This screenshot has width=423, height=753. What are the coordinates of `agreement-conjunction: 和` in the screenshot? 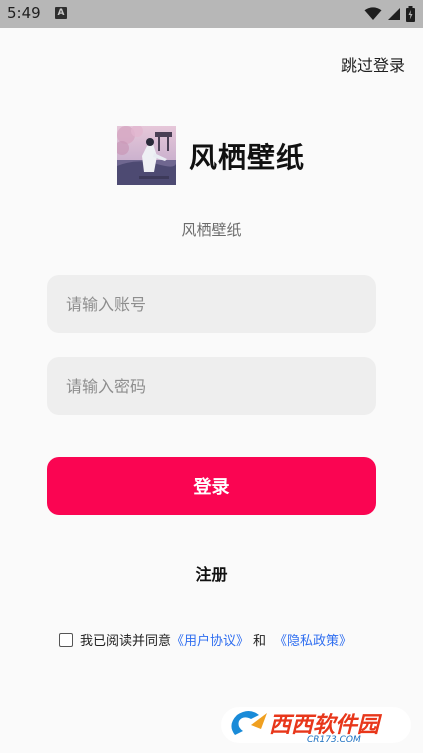 It's located at (260, 641).